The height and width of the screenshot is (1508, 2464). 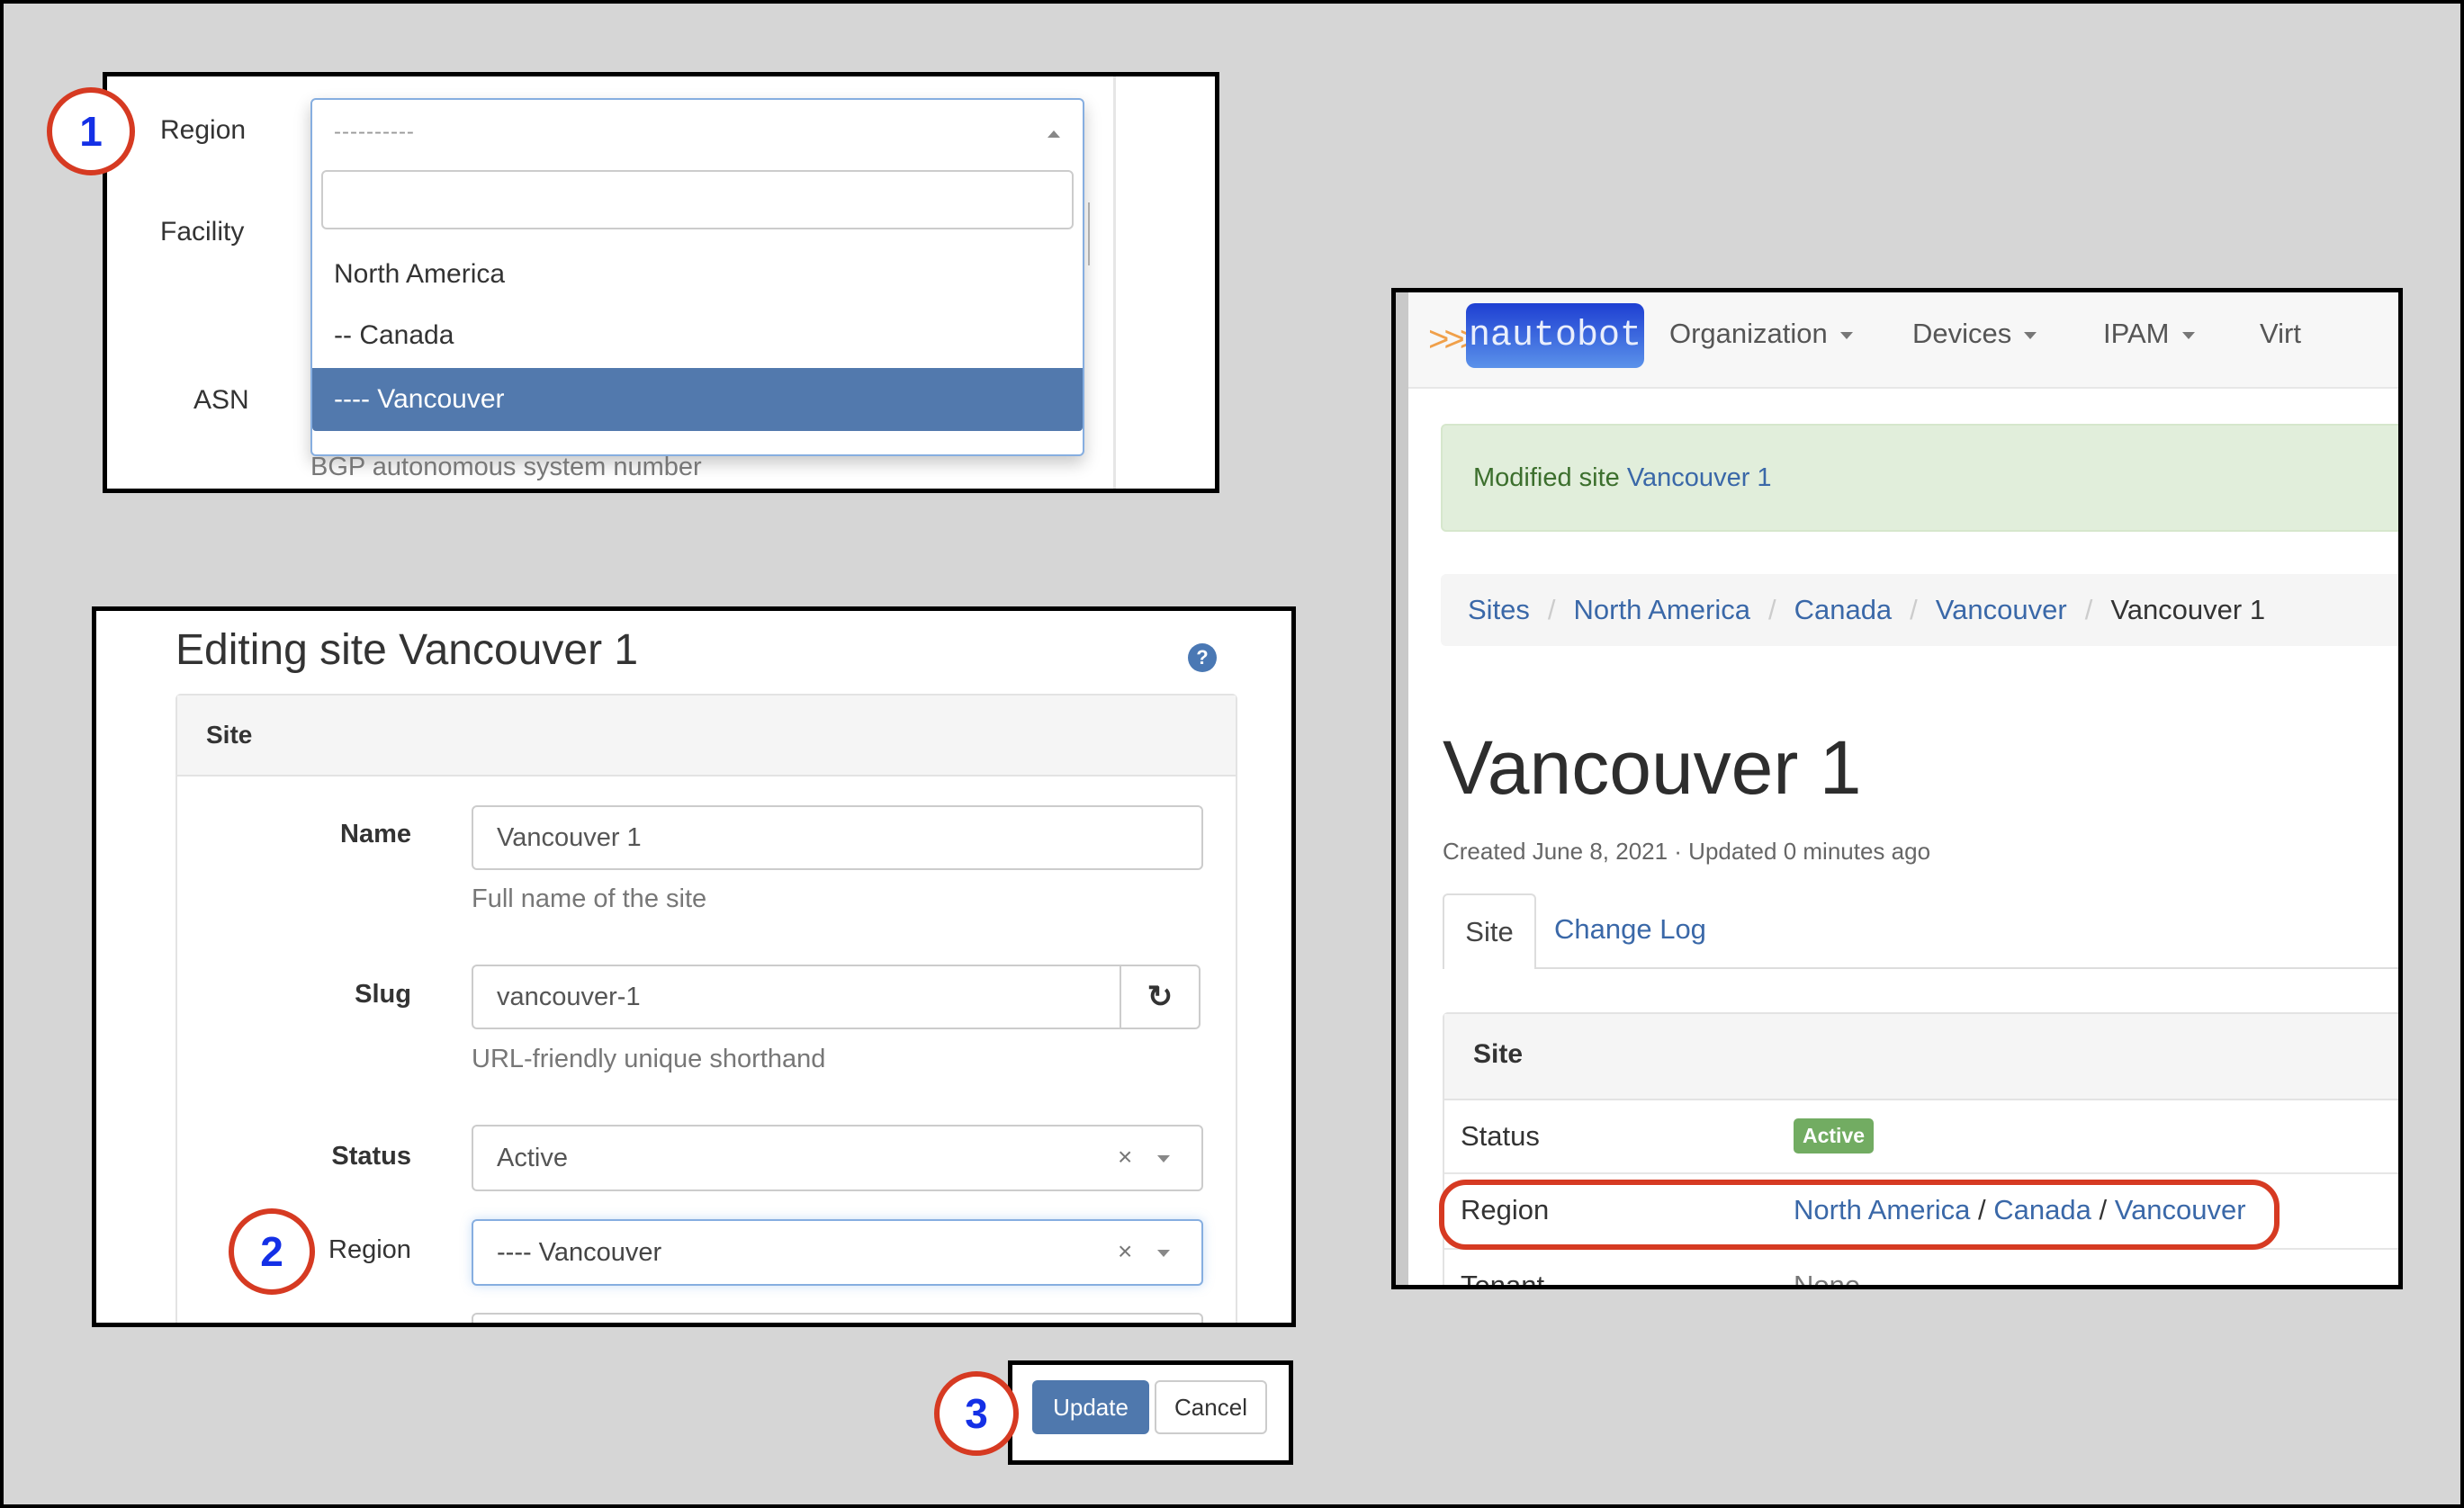 I want to click on region-select: ---- Vancouver ×, so click(x=838, y=1253).